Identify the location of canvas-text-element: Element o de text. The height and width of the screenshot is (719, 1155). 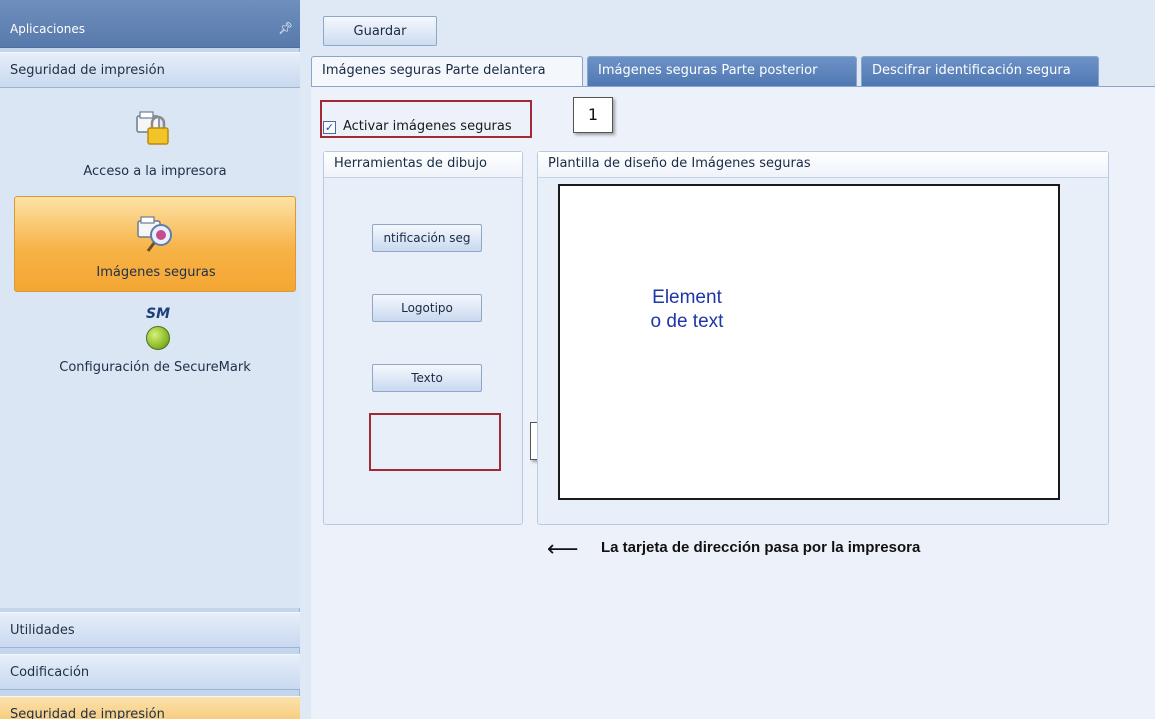
(687, 310).